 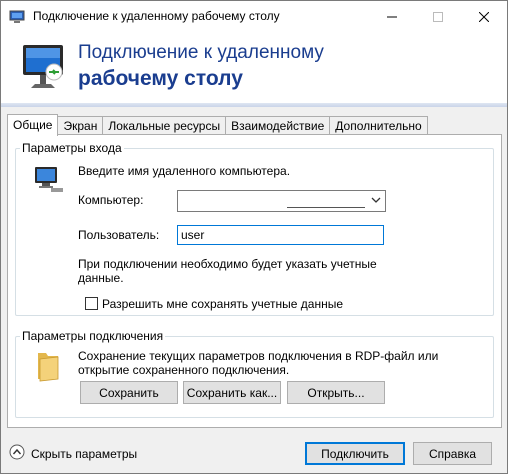 I want to click on computer-label: Компьютер:, so click(x=111, y=200).